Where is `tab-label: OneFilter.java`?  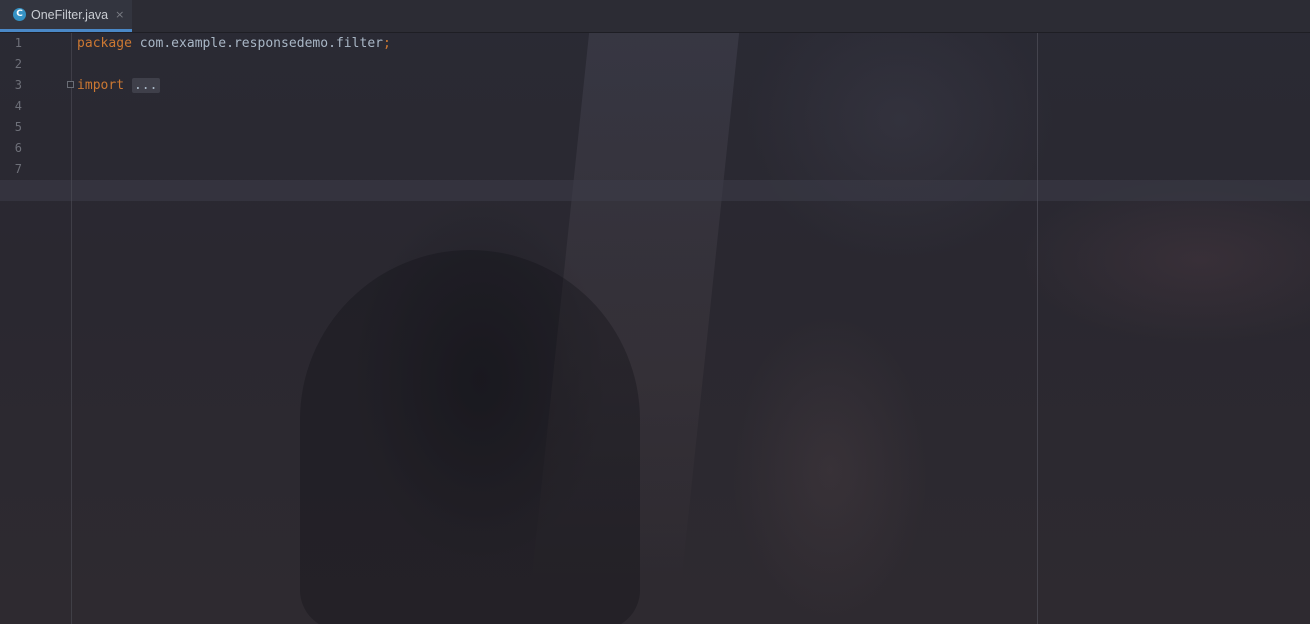 tab-label: OneFilter.java is located at coordinates (70, 14).